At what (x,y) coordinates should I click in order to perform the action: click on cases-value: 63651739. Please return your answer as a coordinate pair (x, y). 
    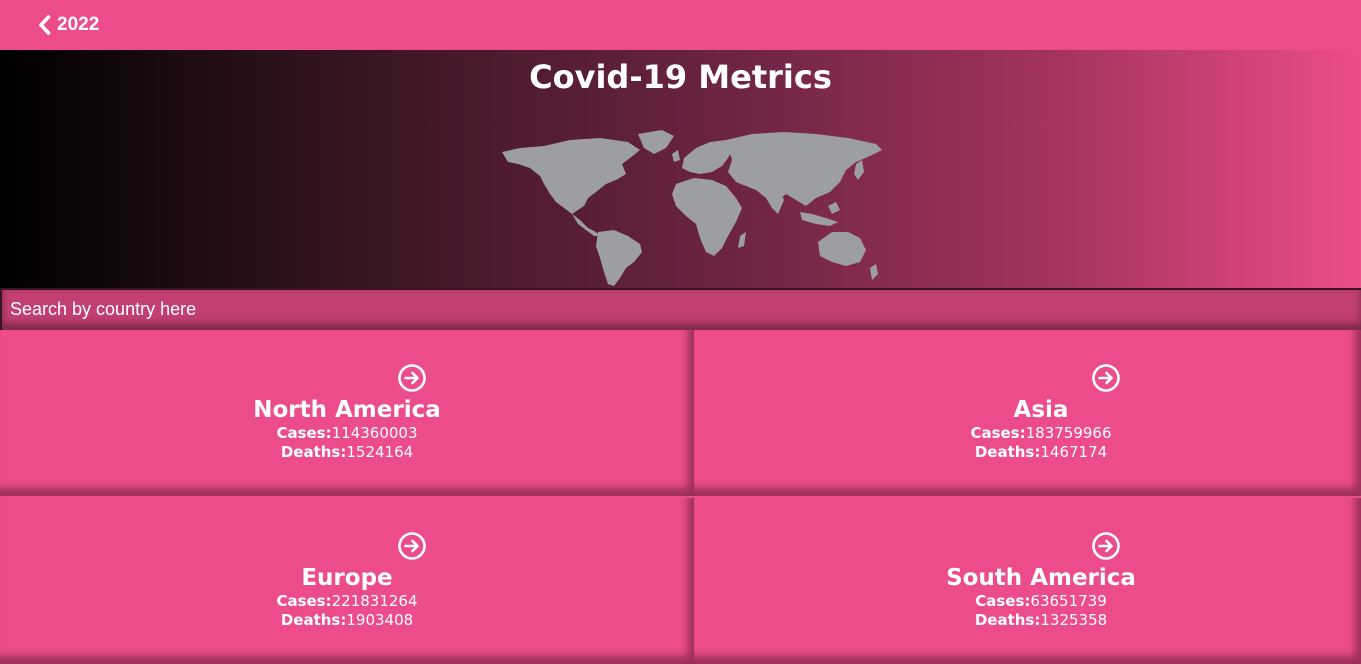
    Looking at the image, I should click on (1068, 601).